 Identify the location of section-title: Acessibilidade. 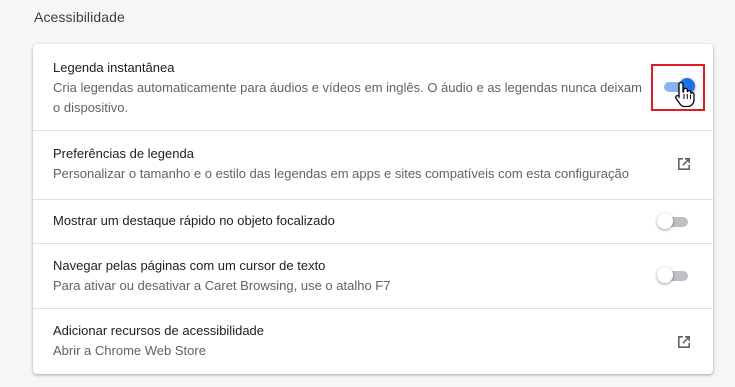
(79, 17).